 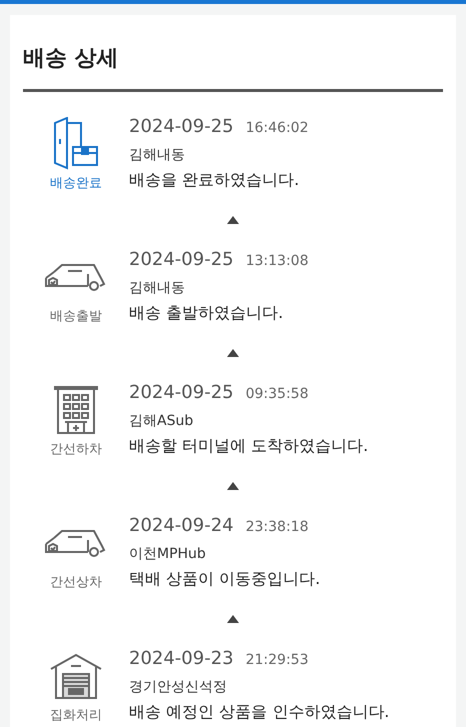 I want to click on event-message: 배송을 완료하였습니다., so click(x=214, y=180).